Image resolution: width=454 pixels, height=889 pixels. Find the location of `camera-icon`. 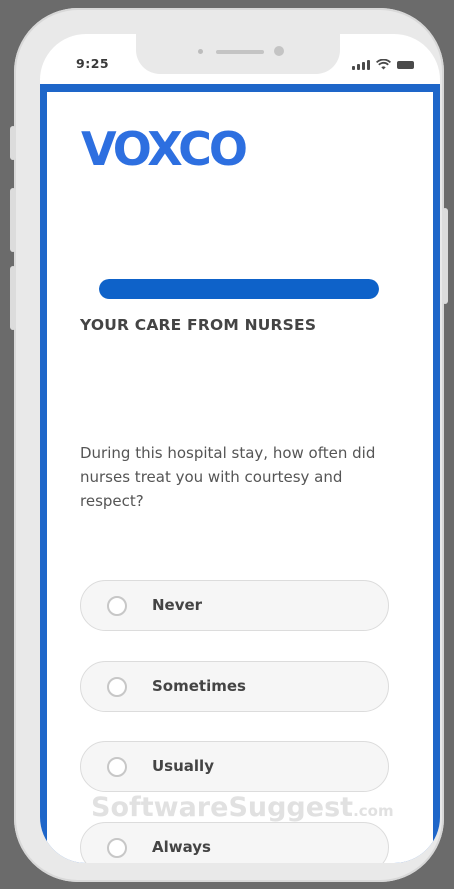

camera-icon is located at coordinates (279, 51).